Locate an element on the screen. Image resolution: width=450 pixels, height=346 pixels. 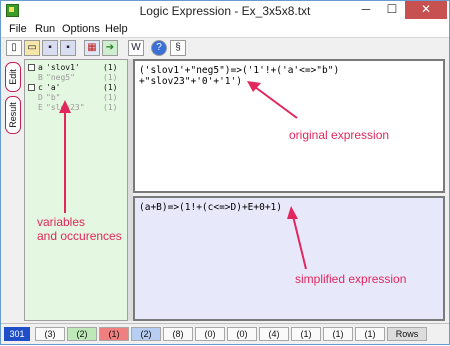
variable-name: "slov23" is located at coordinates (65, 107).